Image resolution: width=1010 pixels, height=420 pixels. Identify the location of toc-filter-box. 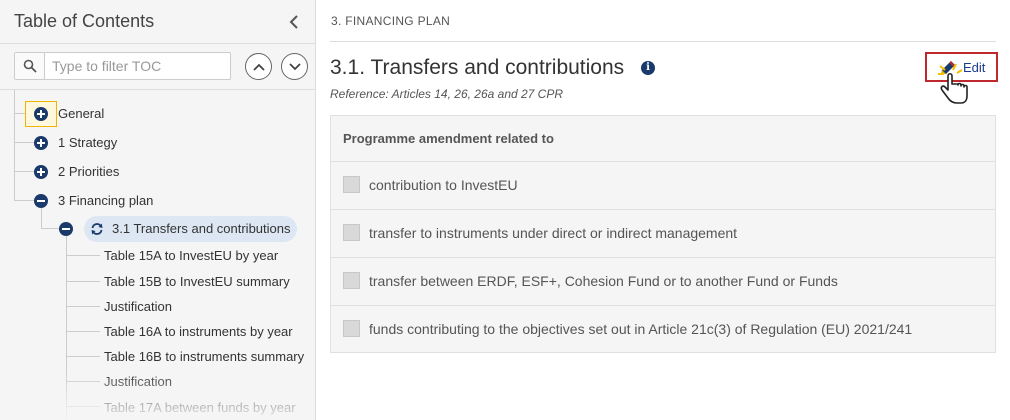
(122, 66).